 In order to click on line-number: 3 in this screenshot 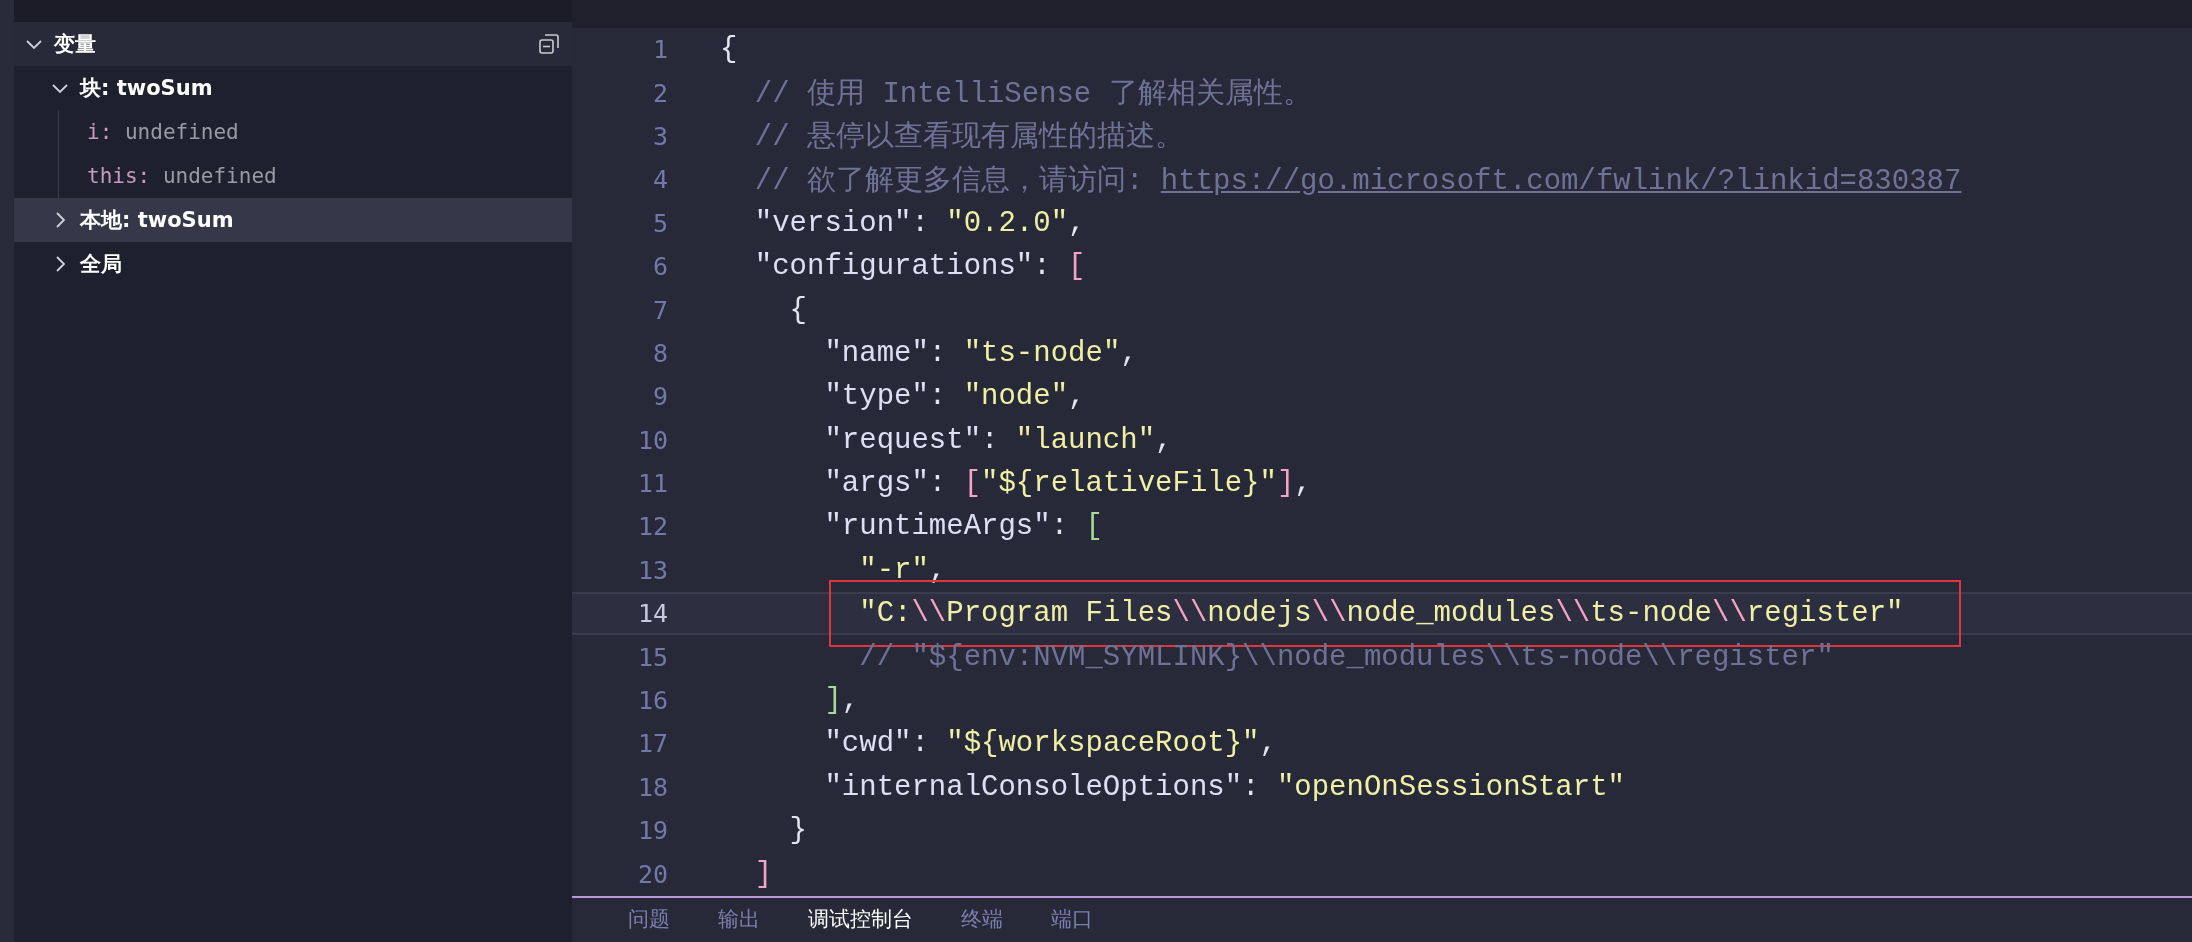, I will do `click(659, 136)`.